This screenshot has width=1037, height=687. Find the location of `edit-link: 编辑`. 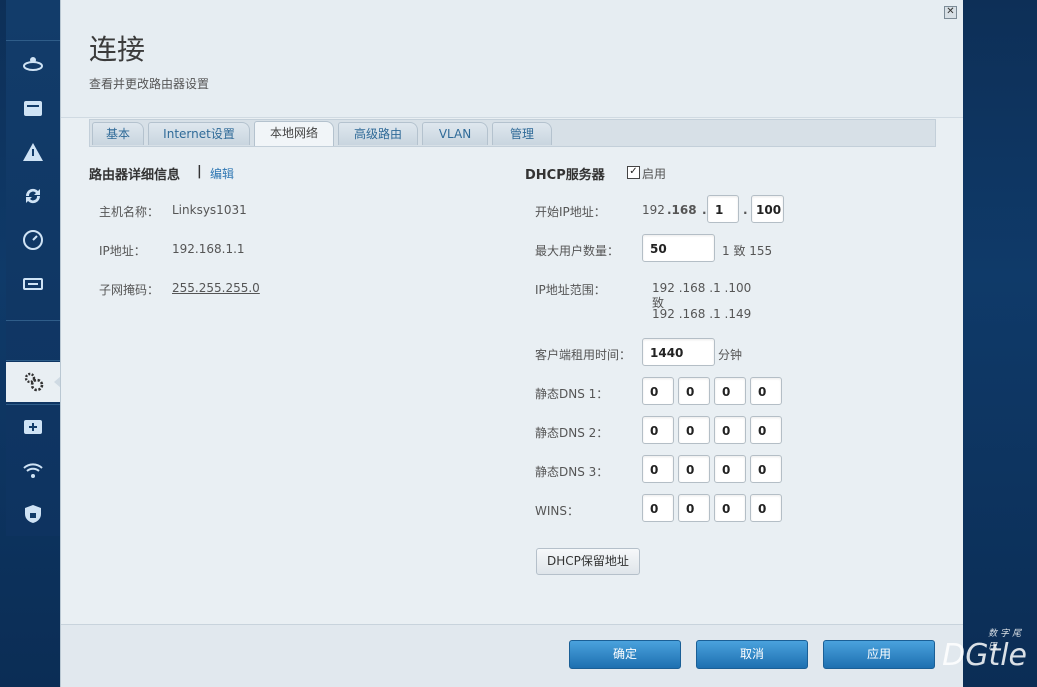

edit-link: 编辑 is located at coordinates (222, 173).